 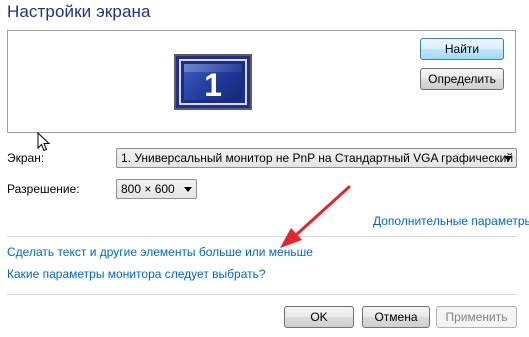 I want to click on identify-button: Определить, so click(x=462, y=79).